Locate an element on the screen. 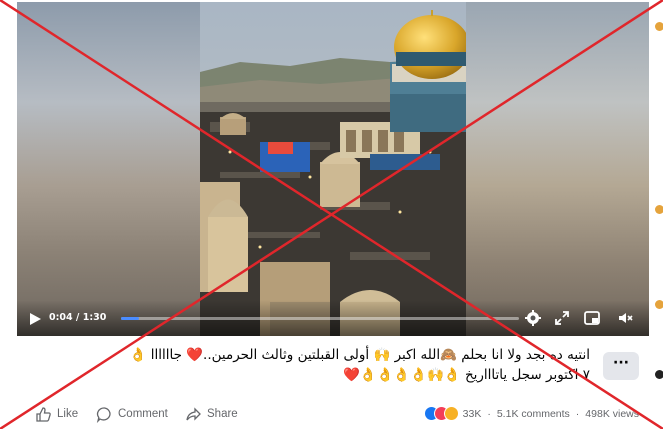  like-label: Like is located at coordinates (68, 414).